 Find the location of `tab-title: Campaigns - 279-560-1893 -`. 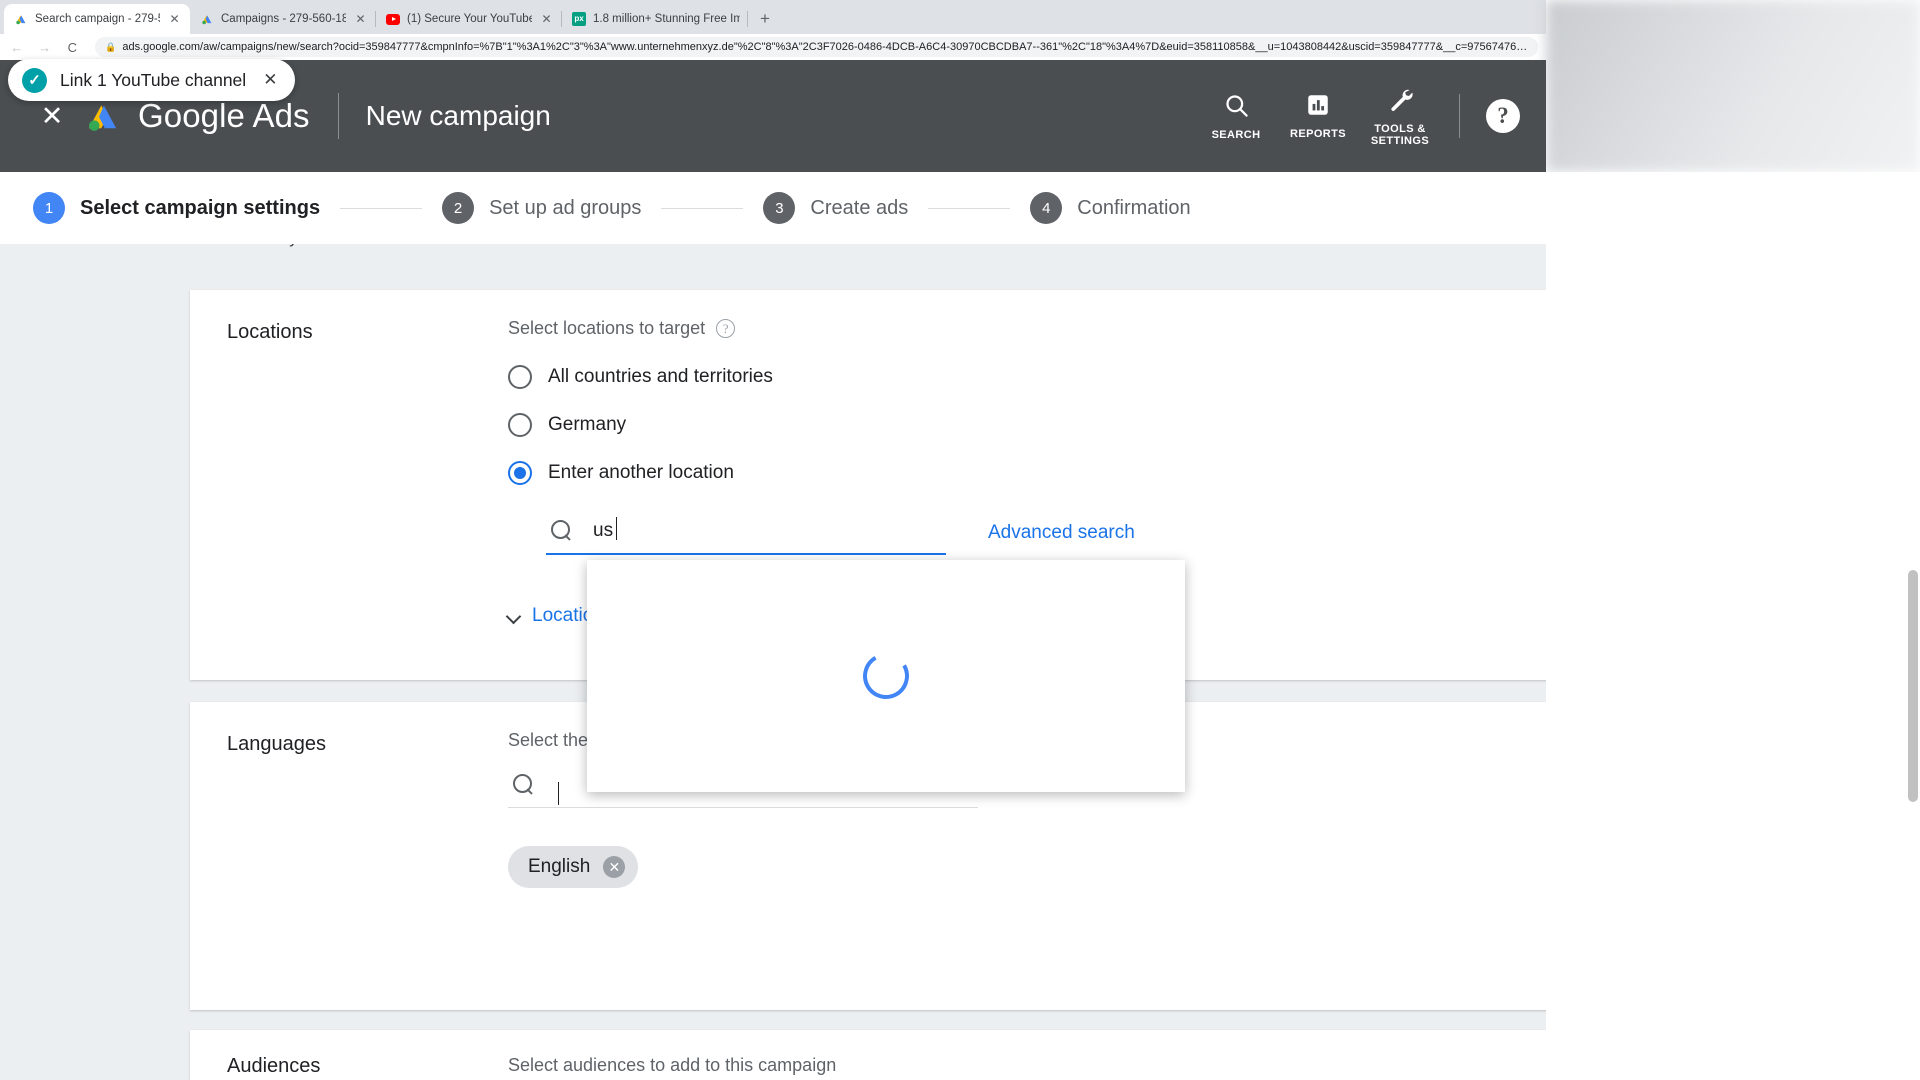

tab-title: Campaigns - 279-560-1893 - is located at coordinates (283, 19).